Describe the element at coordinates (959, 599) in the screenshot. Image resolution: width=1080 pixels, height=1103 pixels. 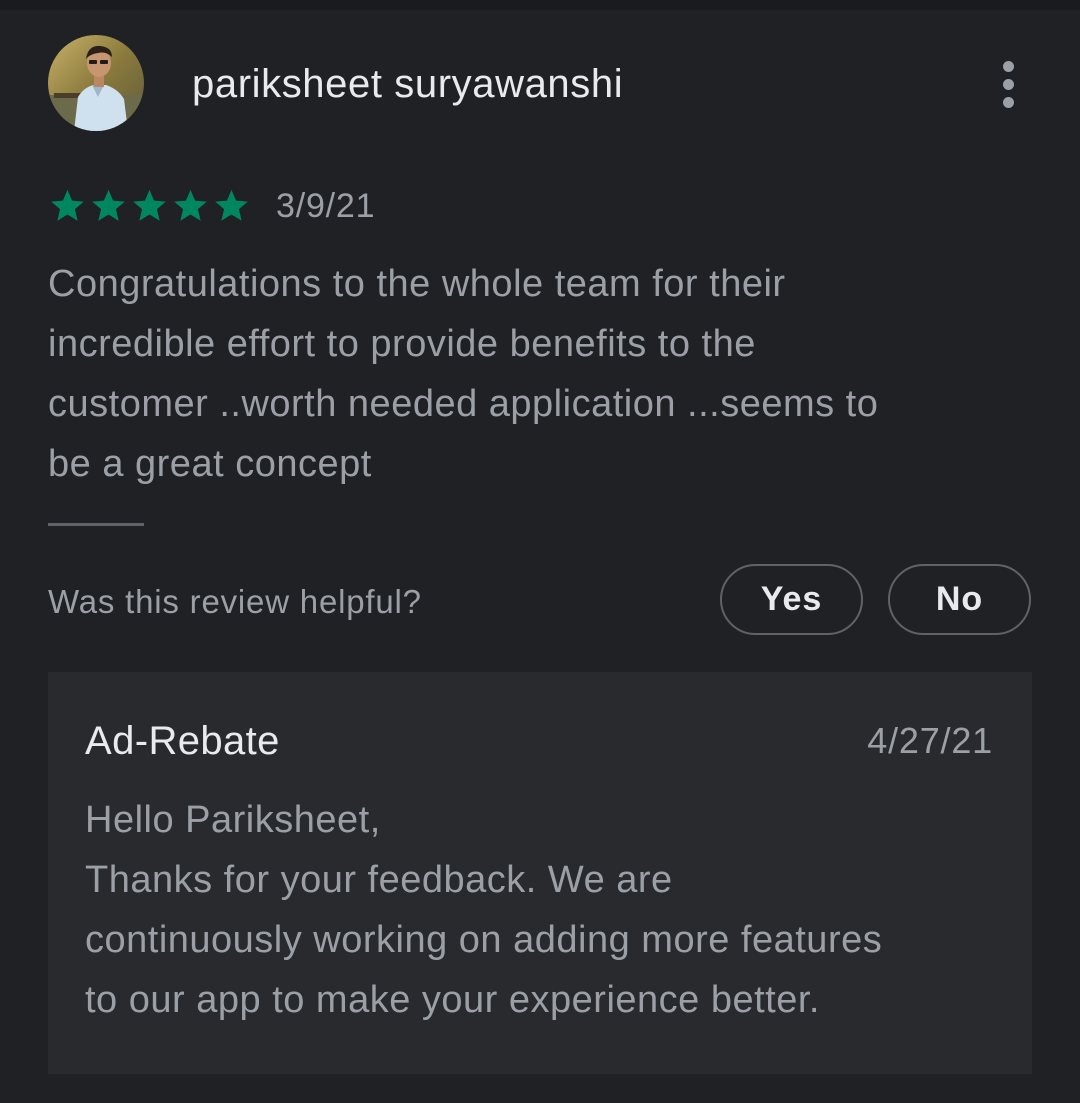
I see `no-button: No` at that location.